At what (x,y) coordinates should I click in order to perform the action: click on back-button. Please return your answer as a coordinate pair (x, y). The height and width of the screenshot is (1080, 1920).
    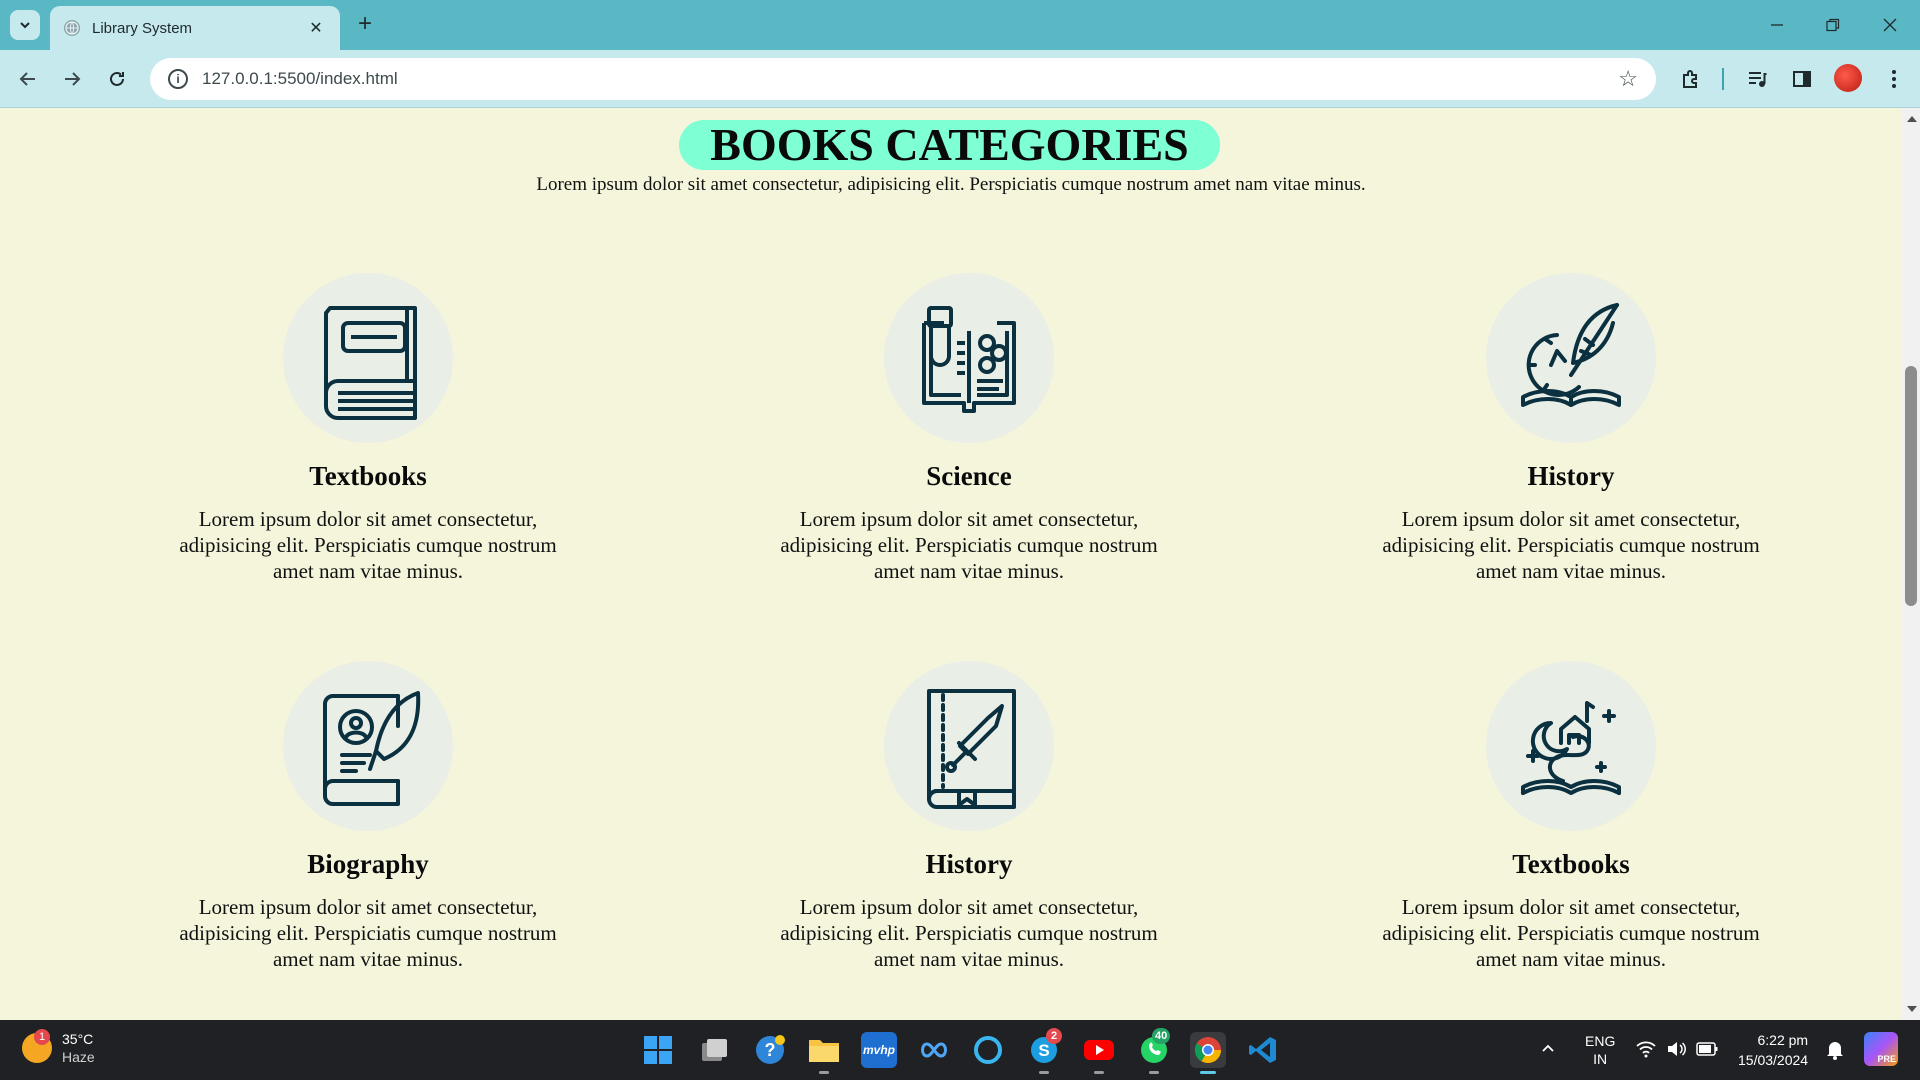
    Looking at the image, I should click on (28, 79).